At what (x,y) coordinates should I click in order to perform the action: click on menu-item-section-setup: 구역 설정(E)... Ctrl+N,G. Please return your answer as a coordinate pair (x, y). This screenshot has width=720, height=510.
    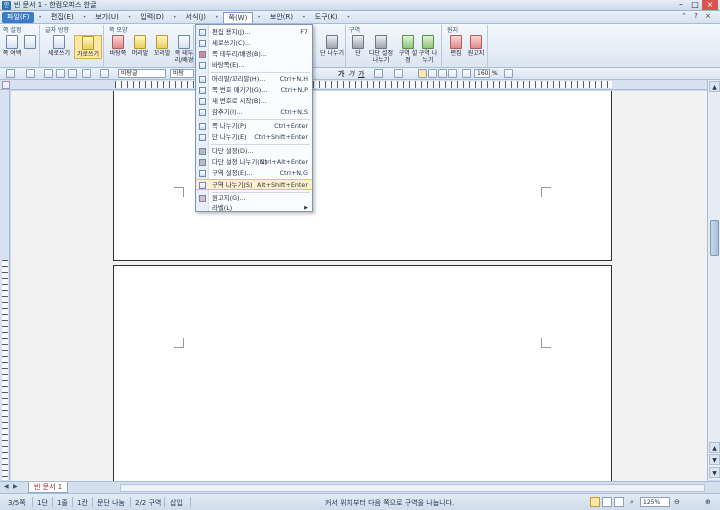
    Looking at the image, I should click on (254, 173).